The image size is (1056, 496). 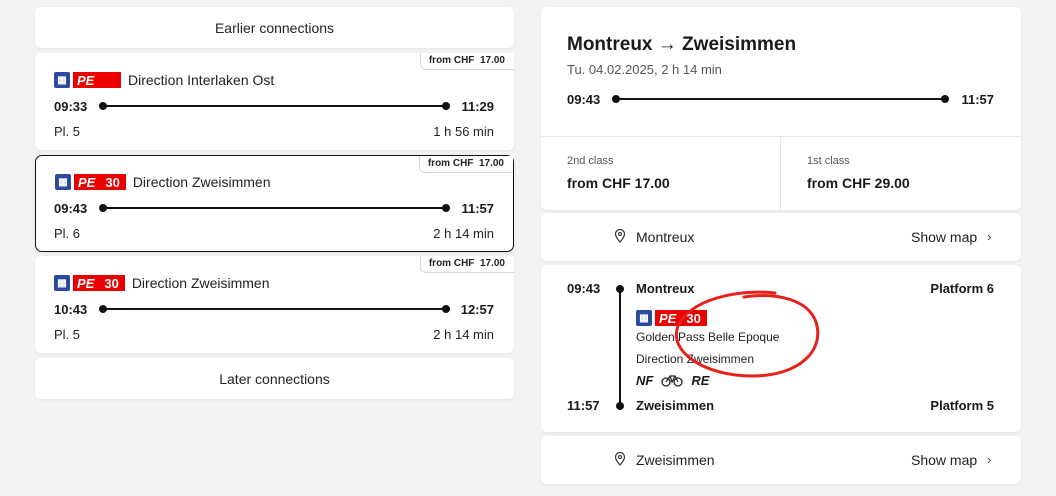 What do you see at coordinates (620, 406) in the screenshot?
I see `stop-dot` at bounding box center [620, 406].